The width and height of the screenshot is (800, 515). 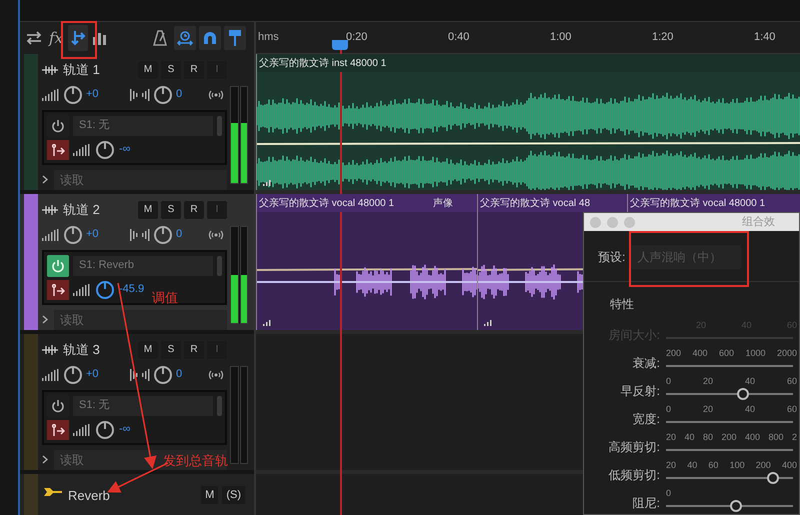 What do you see at coordinates (233, 495) in the screenshot?
I see `bus-toggle-button: (S)` at bounding box center [233, 495].